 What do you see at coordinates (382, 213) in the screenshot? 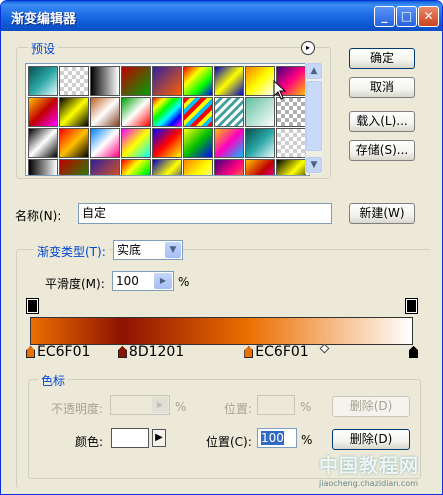
I see `new-button: 新建(W)` at bounding box center [382, 213].